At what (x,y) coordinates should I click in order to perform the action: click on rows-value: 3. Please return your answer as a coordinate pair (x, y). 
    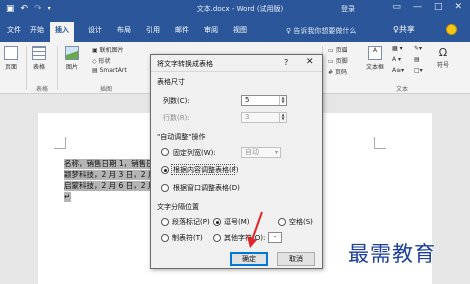
    Looking at the image, I should click on (247, 117).